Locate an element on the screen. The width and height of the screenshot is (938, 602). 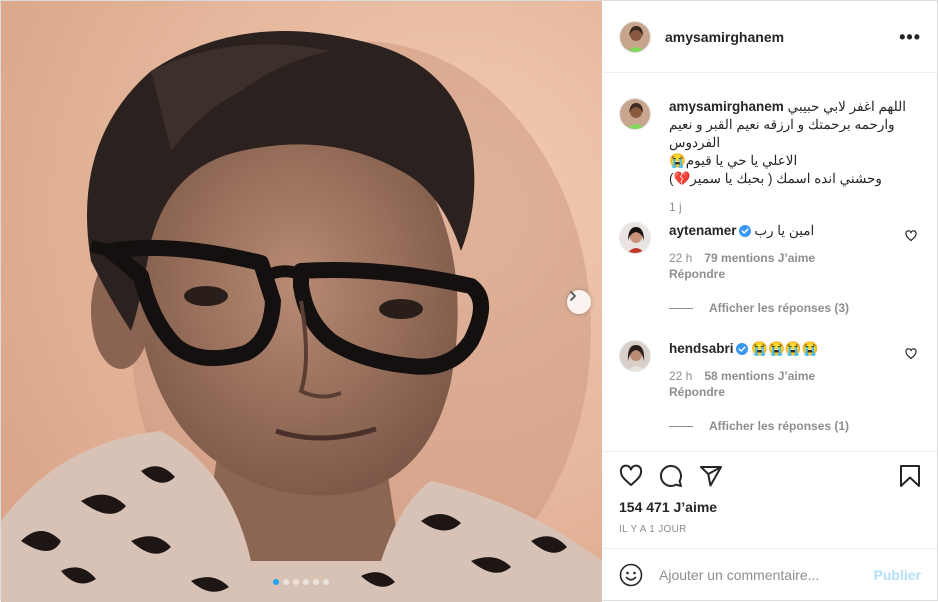
comment-text: امين يا رب is located at coordinates (784, 230).